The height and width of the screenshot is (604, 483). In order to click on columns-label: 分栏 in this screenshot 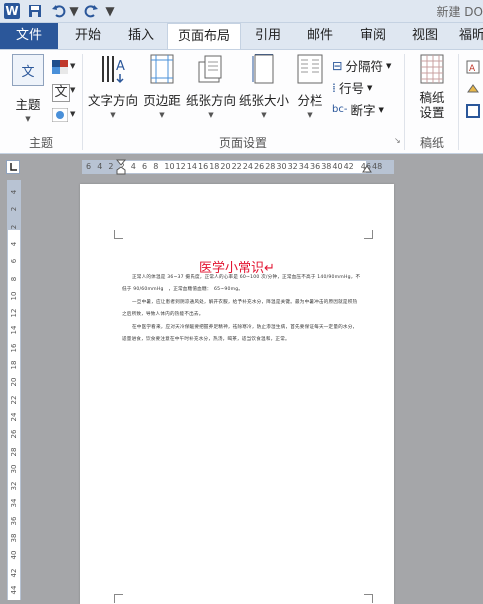, I will do `click(310, 100)`.